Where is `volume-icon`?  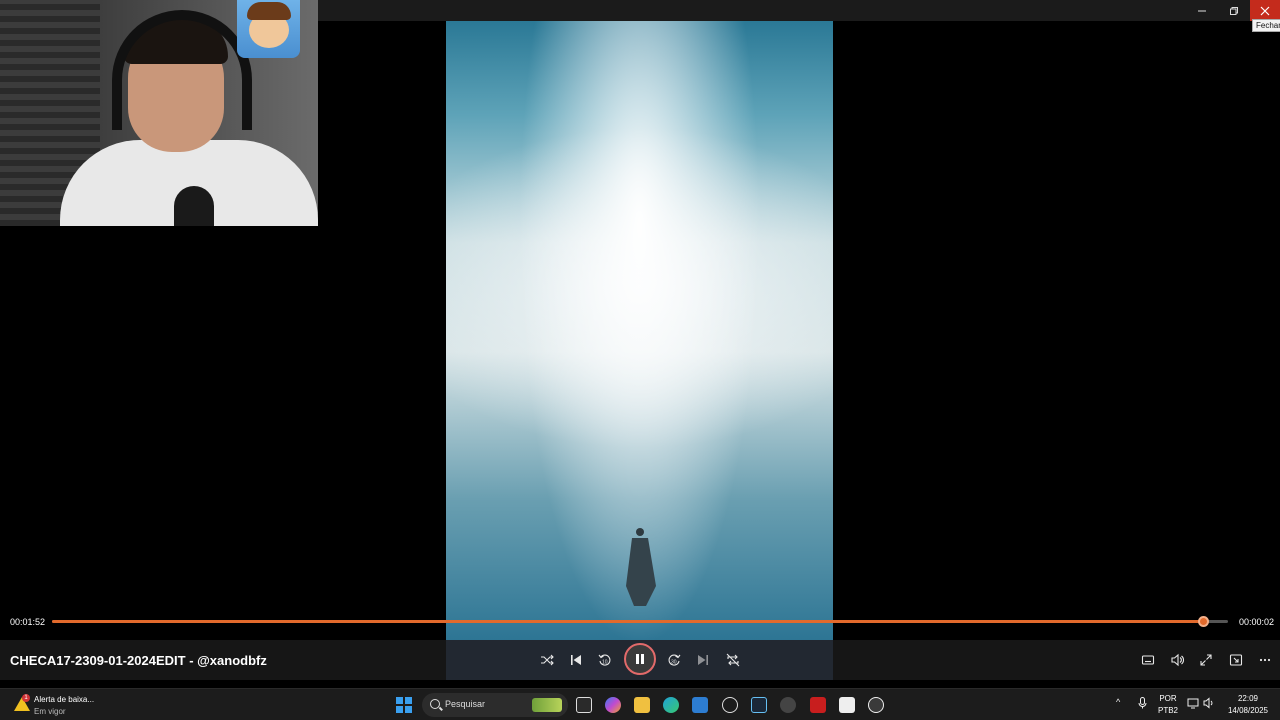
volume-icon is located at coordinates (1177, 660).